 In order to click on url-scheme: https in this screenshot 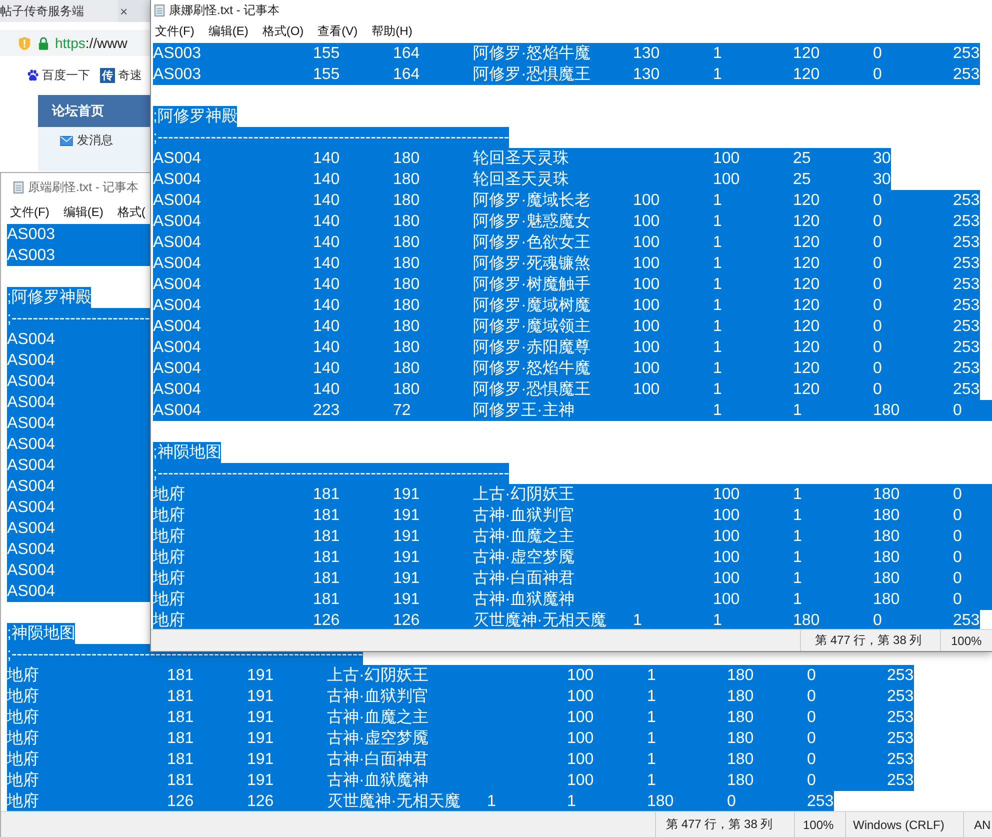, I will do `click(70, 43)`.